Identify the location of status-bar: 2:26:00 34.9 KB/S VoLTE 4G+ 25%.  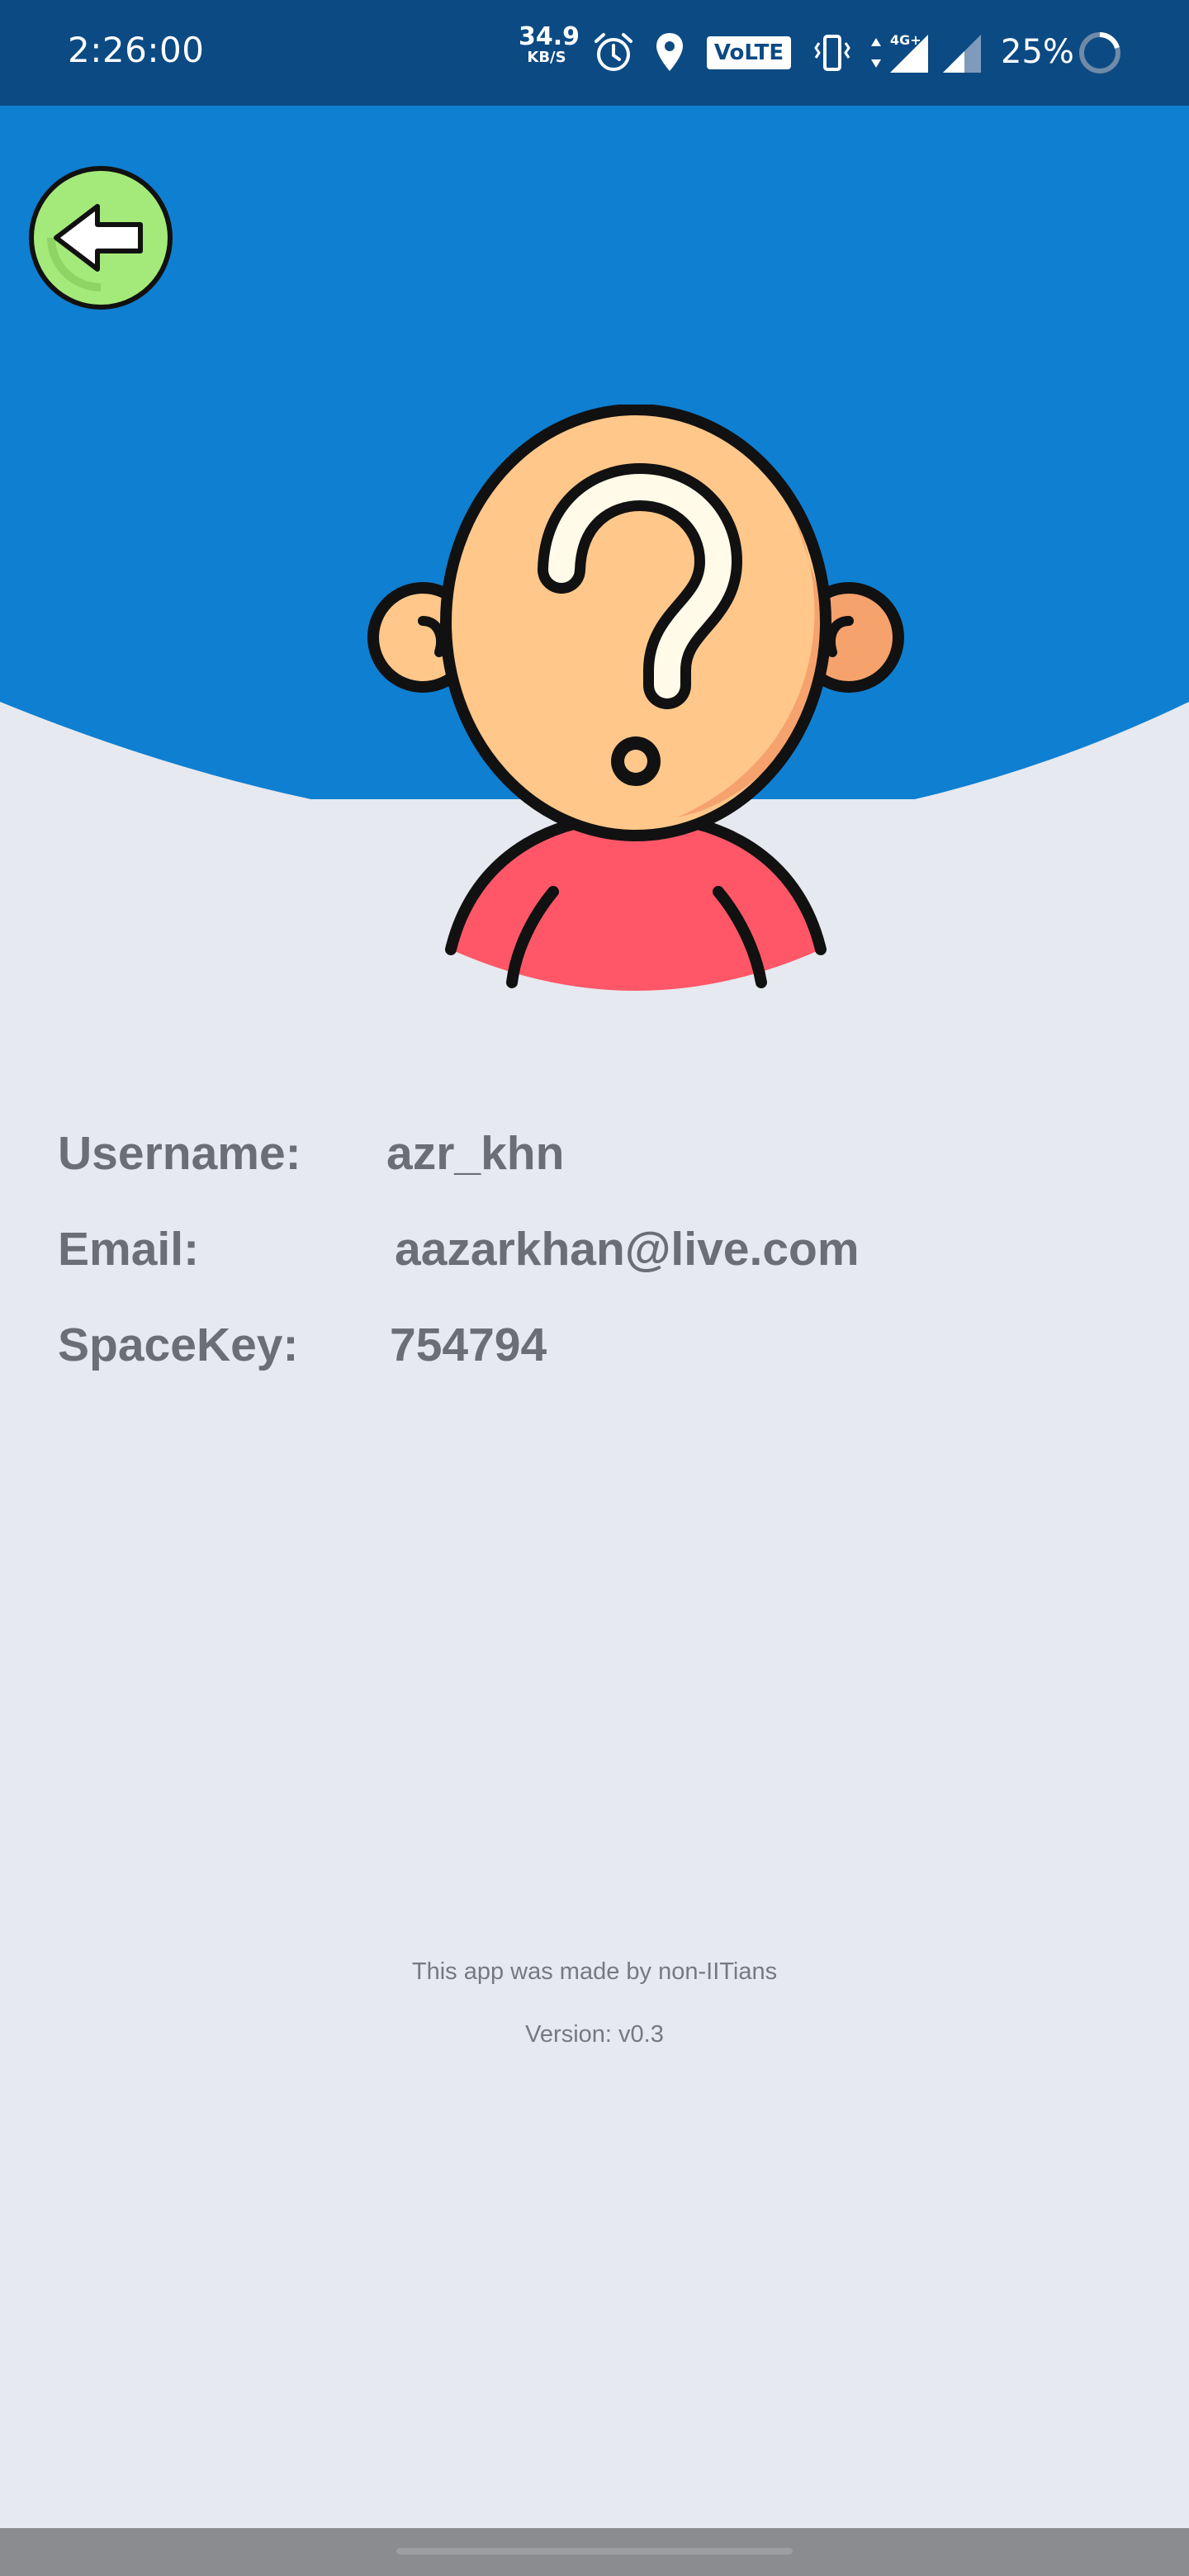
(594, 53).